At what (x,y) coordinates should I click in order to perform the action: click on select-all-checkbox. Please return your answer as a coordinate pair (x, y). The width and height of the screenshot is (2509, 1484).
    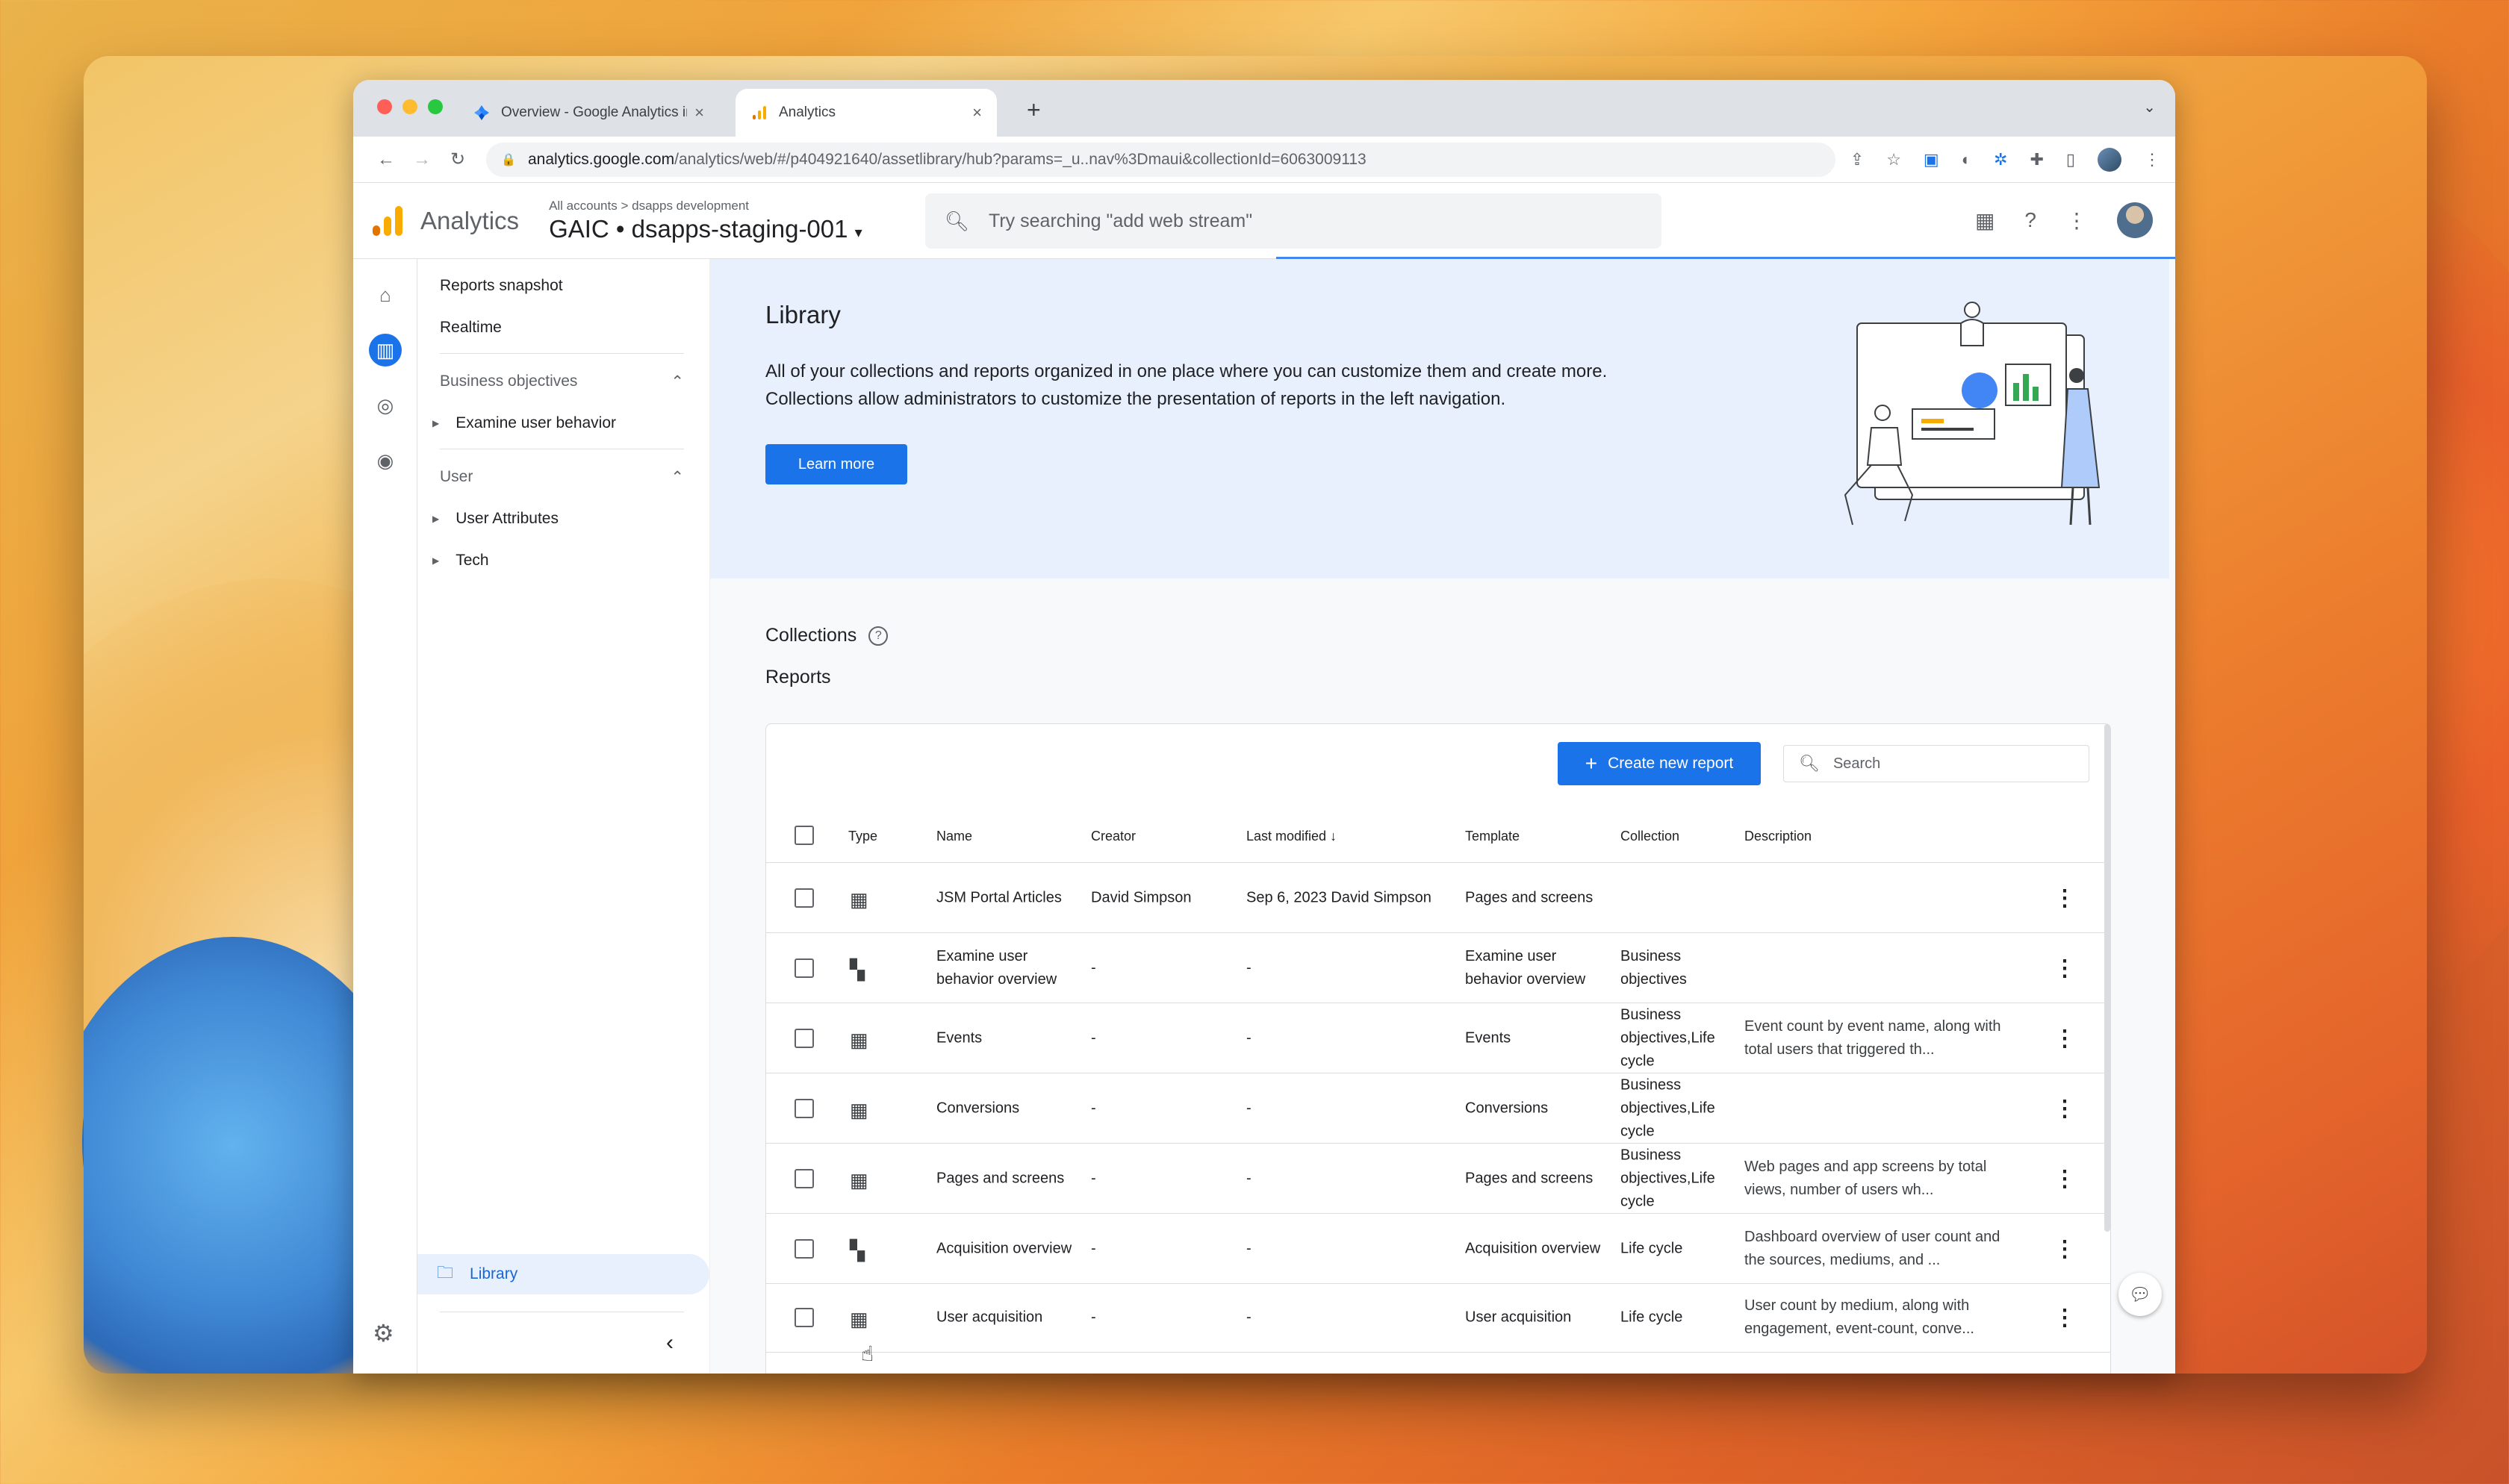
    Looking at the image, I should click on (805, 835).